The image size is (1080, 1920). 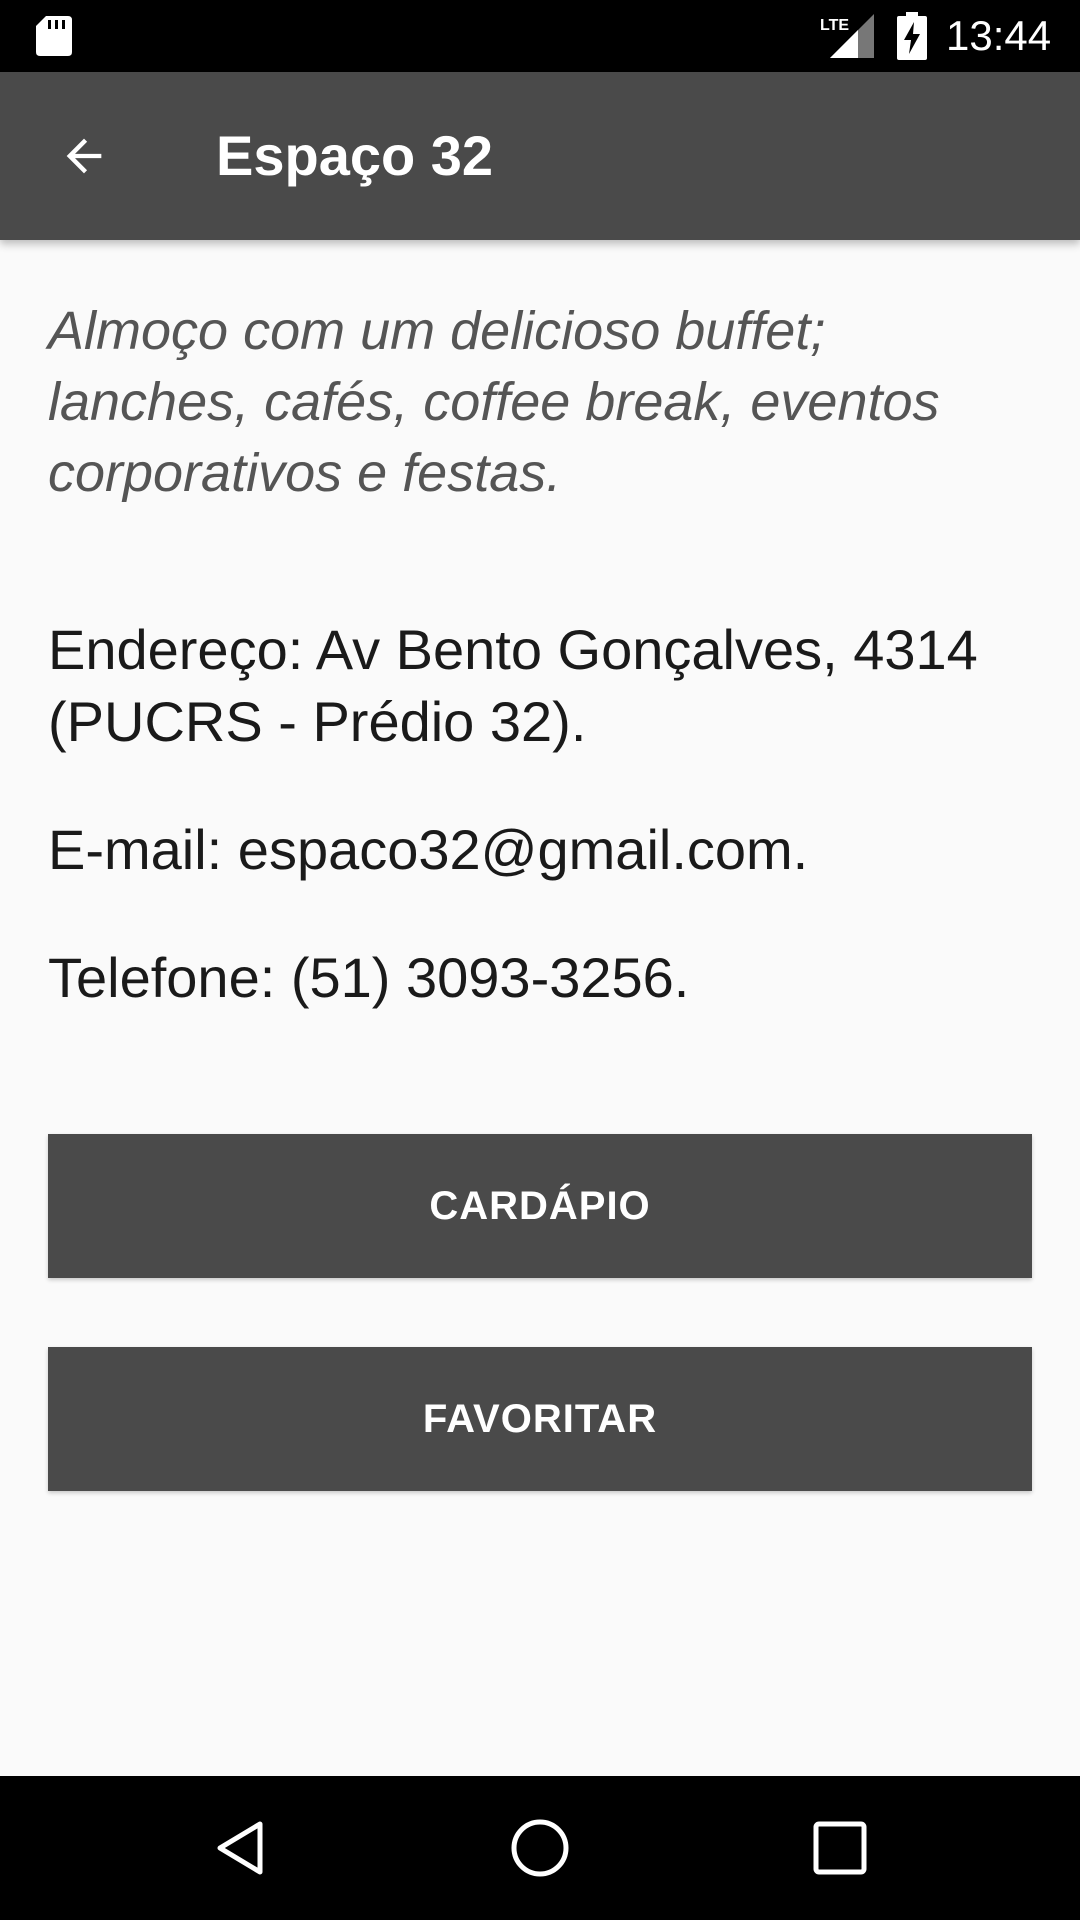 I want to click on battery-charging-icon, so click(x=912, y=36).